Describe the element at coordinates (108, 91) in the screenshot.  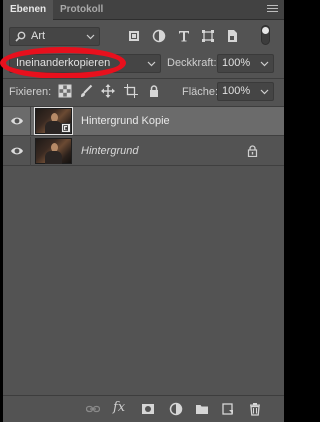
I see `lock-position-move-icon` at that location.